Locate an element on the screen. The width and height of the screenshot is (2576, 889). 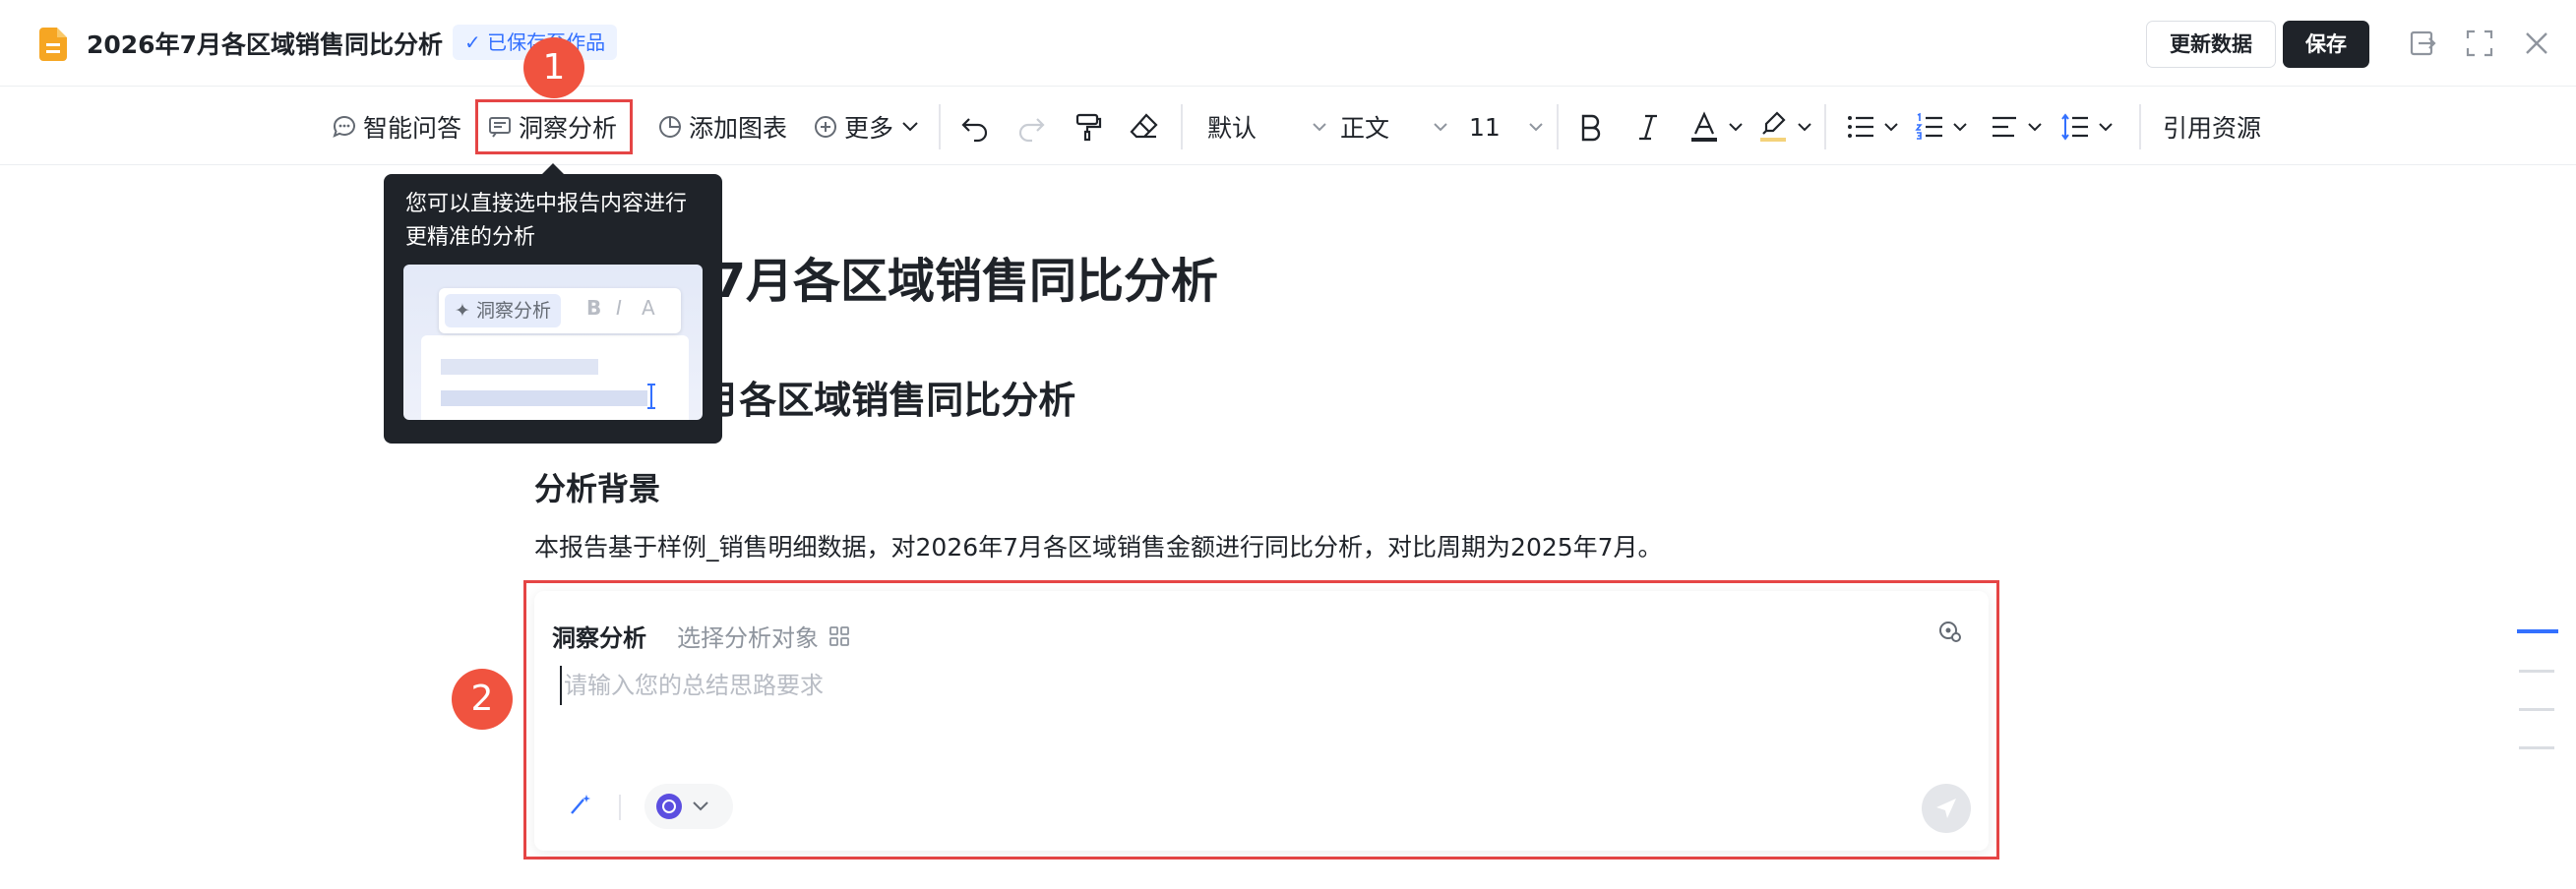
smart-qa-label: 智能问答 is located at coordinates (412, 128).